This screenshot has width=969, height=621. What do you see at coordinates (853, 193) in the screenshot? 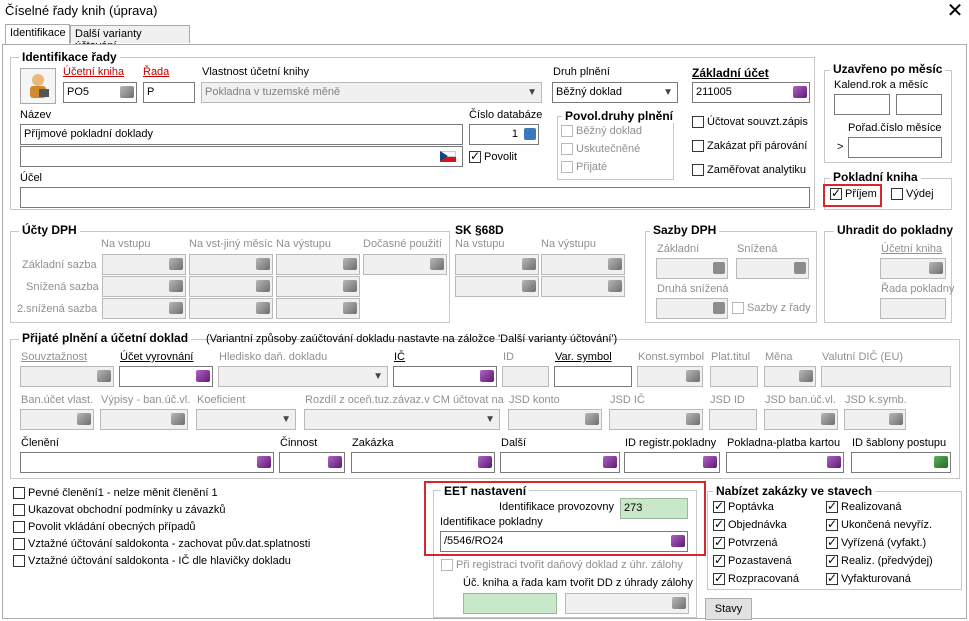
I see `prijem-checkbox: Příjem` at bounding box center [853, 193].